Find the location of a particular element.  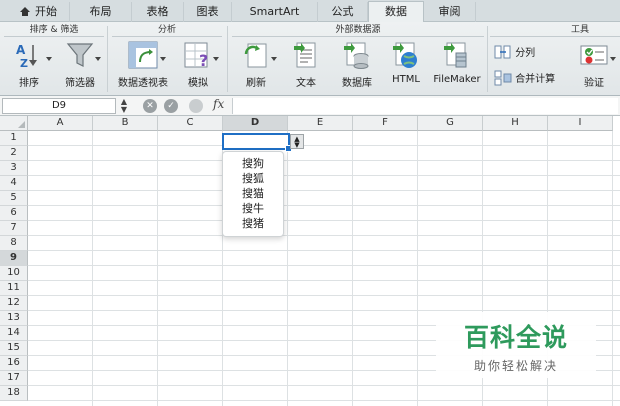

dropdown-item: 搜猪 is located at coordinates (253, 223).